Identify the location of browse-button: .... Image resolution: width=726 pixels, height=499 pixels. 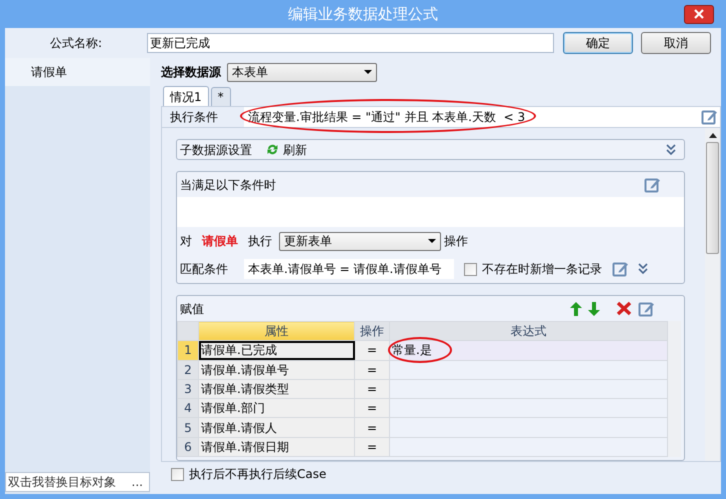
(137, 482).